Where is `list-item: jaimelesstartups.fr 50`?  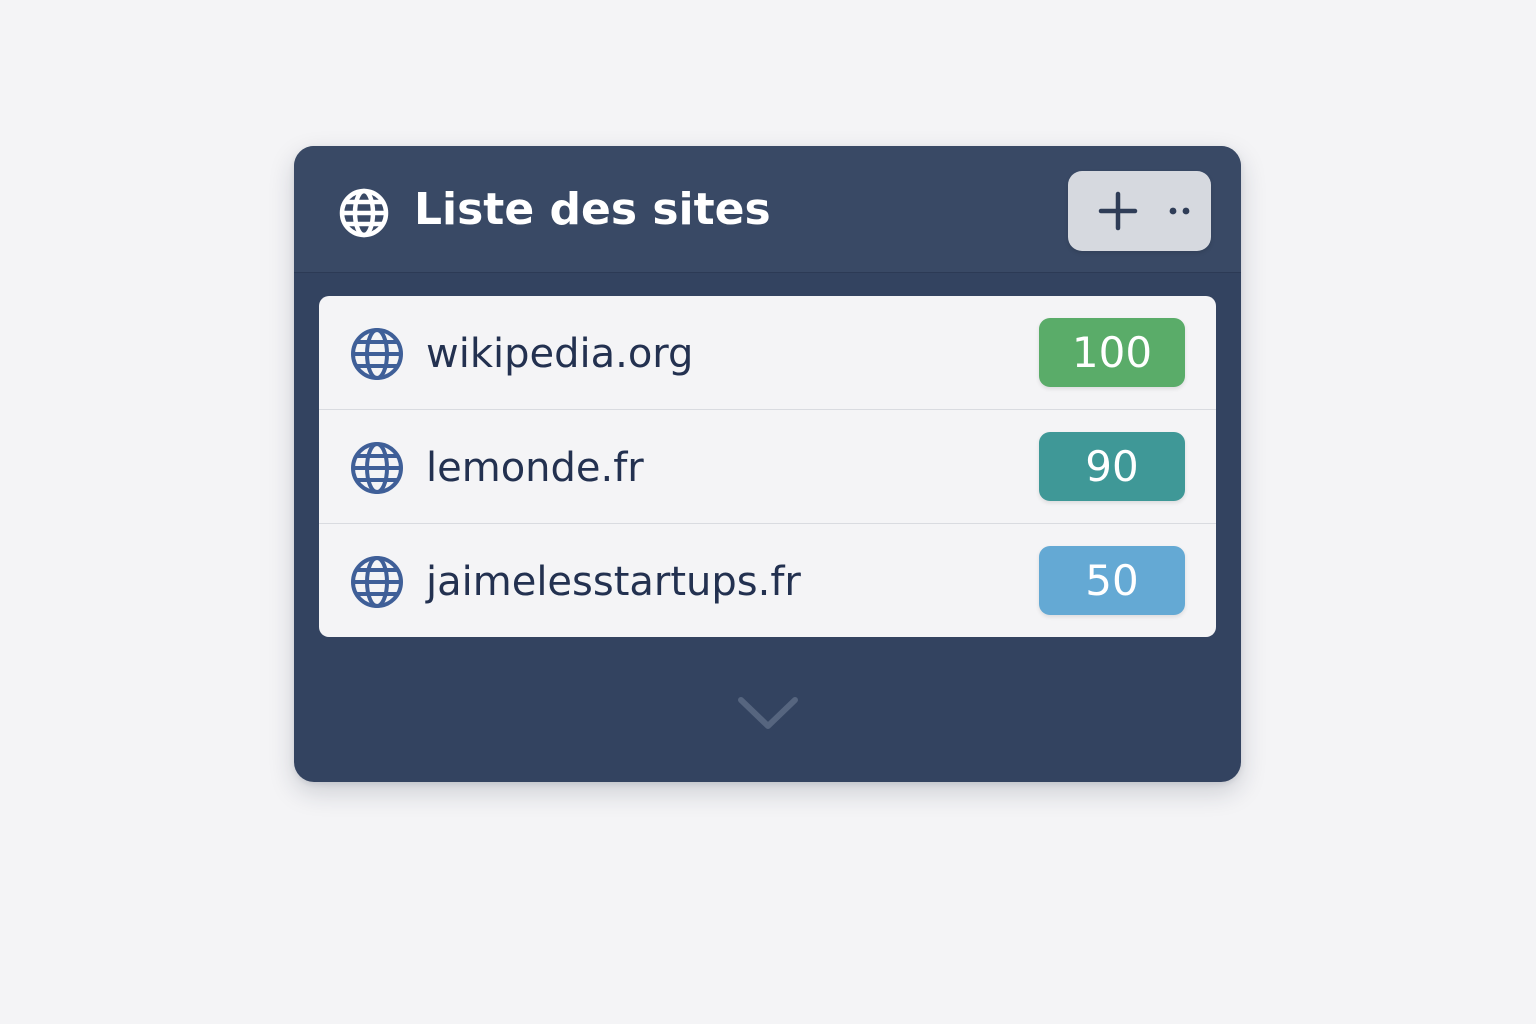 list-item: jaimelesstartups.fr 50 is located at coordinates (767, 580).